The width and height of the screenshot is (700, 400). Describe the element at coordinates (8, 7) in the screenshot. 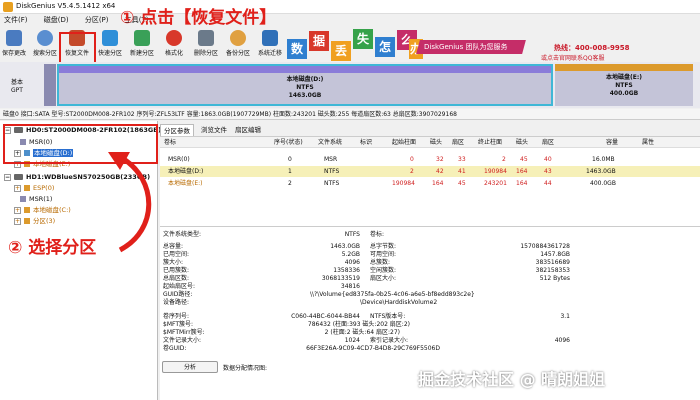

I see `app-logo-icon` at that location.